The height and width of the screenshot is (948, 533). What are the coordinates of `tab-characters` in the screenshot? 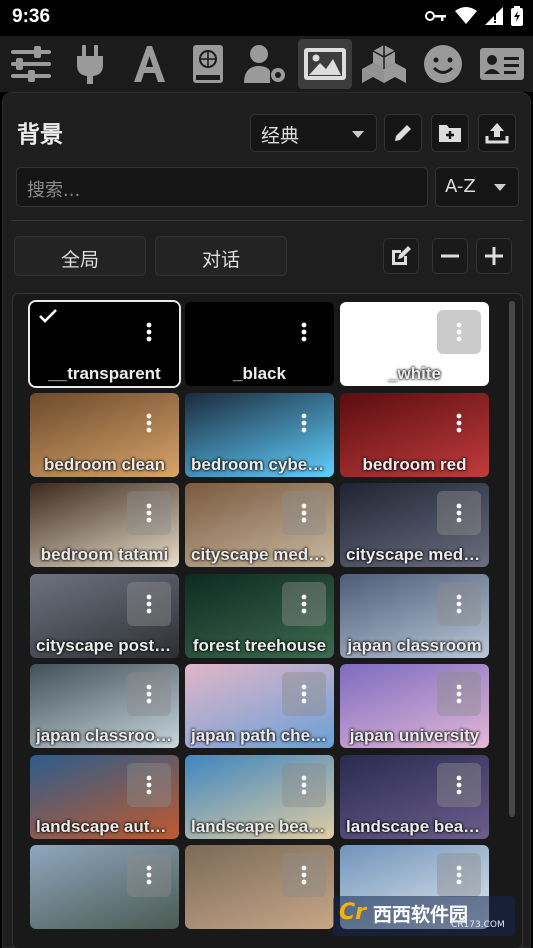 It's located at (502, 64).